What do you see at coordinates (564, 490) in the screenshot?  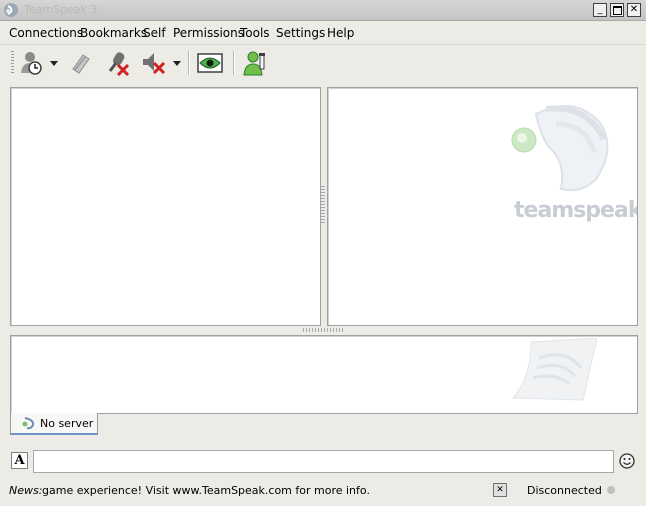 I see `connection-status: Disconnected` at bounding box center [564, 490].